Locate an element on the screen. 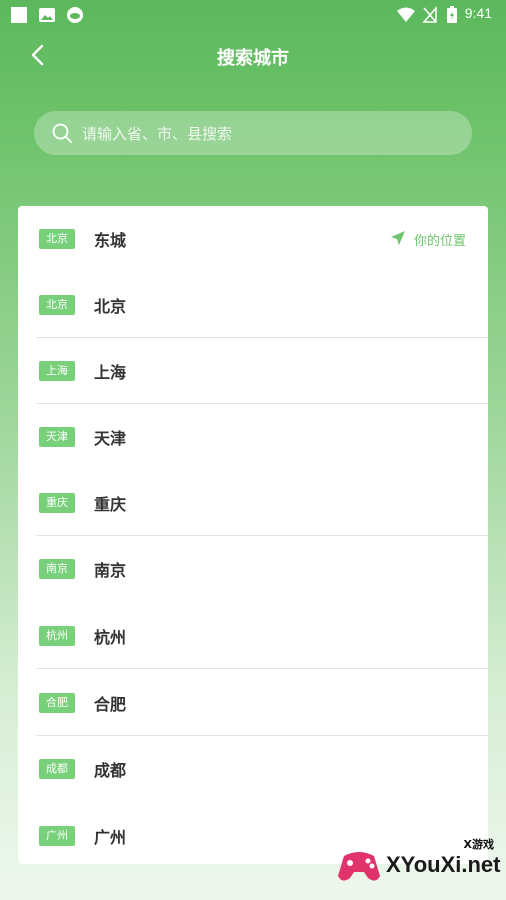 The image size is (506, 900). city-row: 杭州 杭州 is located at coordinates (253, 636).